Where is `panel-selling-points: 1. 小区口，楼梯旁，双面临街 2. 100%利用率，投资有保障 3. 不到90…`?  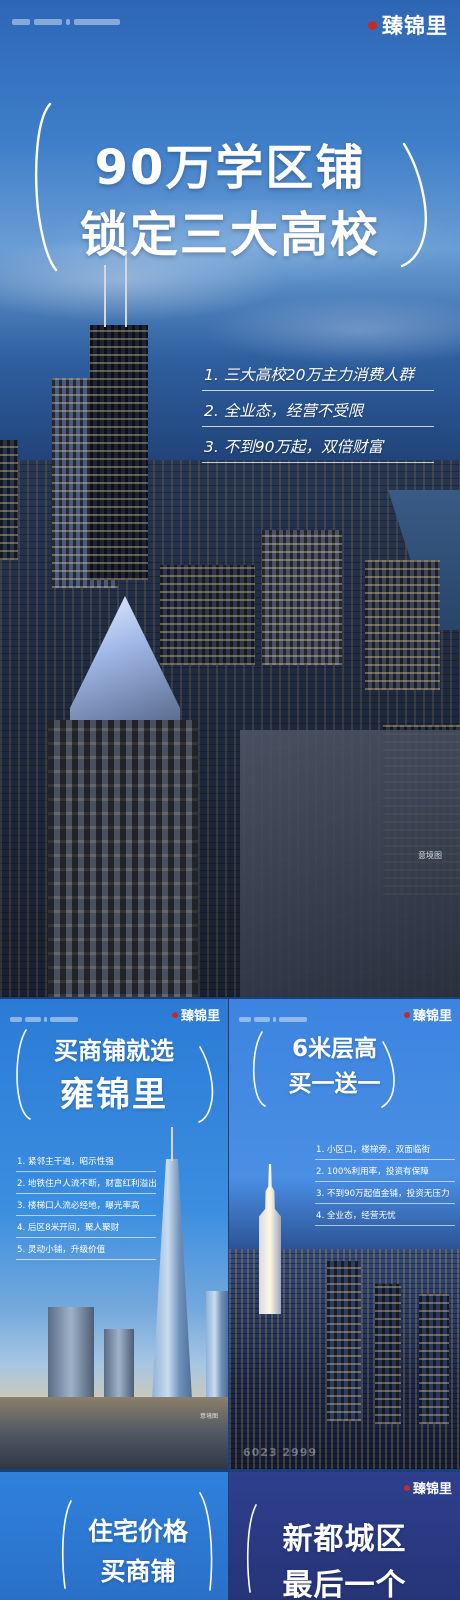
panel-selling-points: 1. 小区口，楼梯旁，双面临街 2. 100%利用率，投资有保障 3. 不到90… is located at coordinates (385, 1188).